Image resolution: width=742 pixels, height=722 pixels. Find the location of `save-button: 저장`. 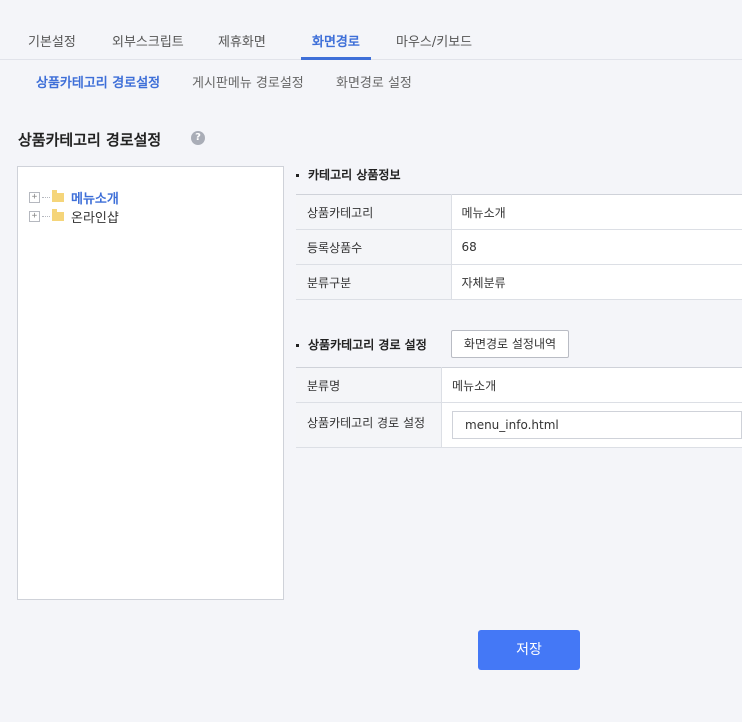

save-button: 저장 is located at coordinates (529, 650).